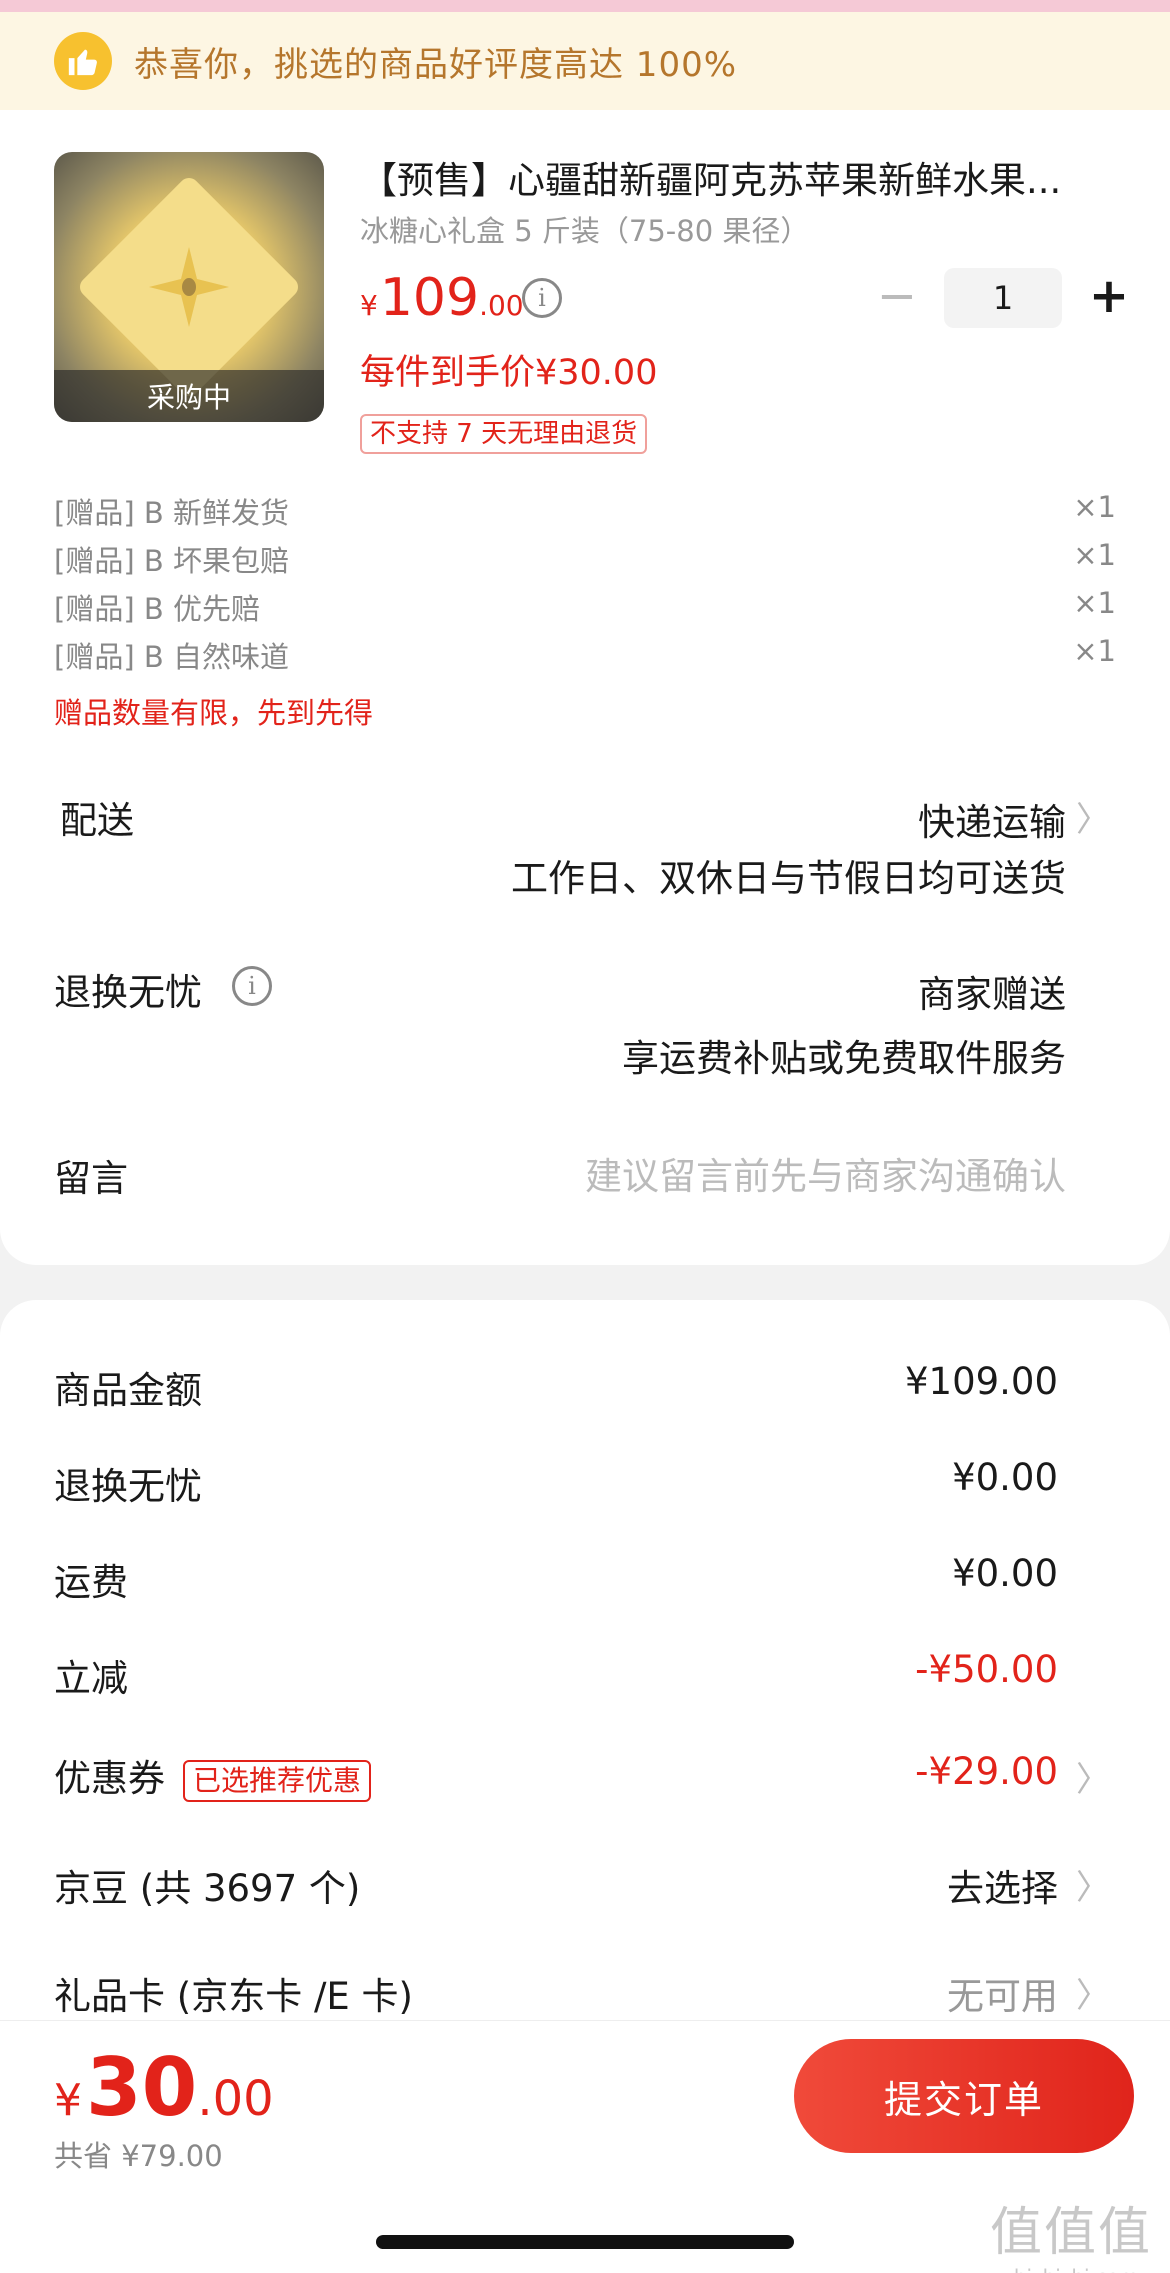 Image resolution: width=1170 pixels, height=2273 pixels. I want to click on worry-free-note: 享运费补贴或免费取件服务, so click(844, 1058).